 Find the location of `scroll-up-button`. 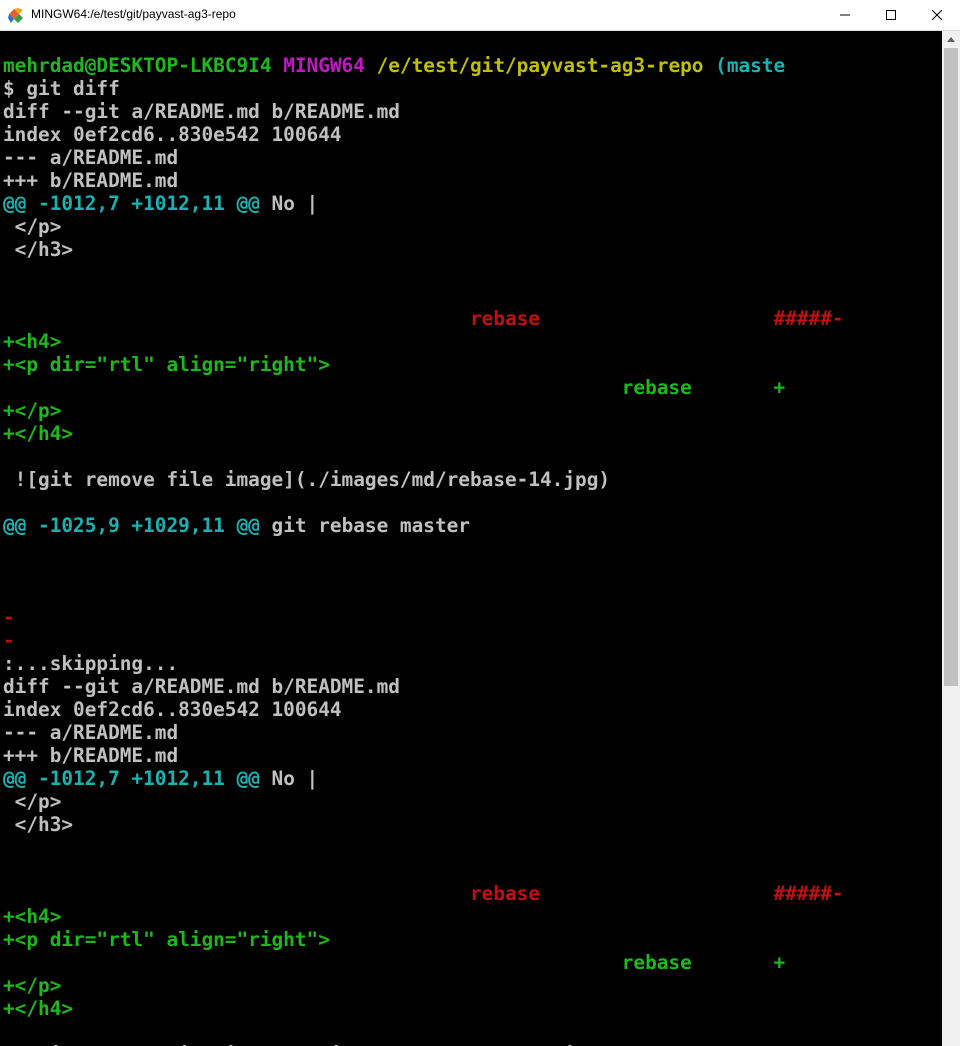

scroll-up-button is located at coordinates (951, 39).